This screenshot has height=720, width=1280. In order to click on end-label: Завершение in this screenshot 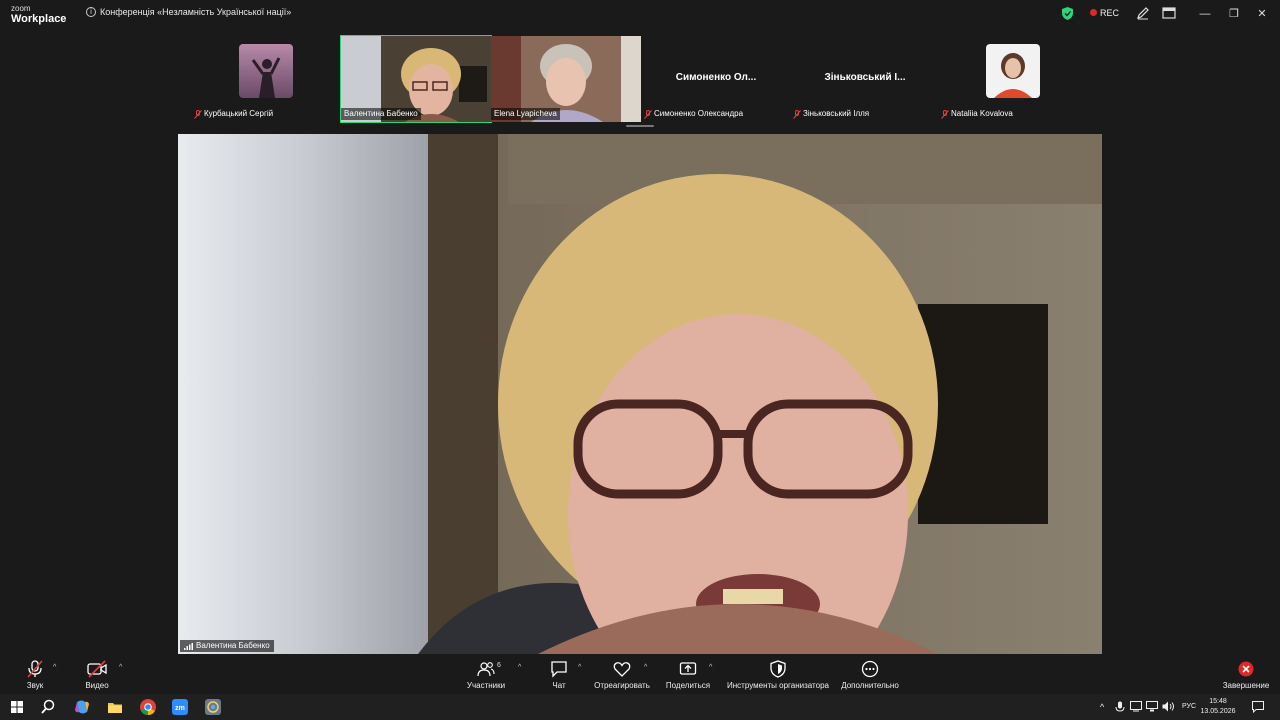, I will do `click(1246, 685)`.